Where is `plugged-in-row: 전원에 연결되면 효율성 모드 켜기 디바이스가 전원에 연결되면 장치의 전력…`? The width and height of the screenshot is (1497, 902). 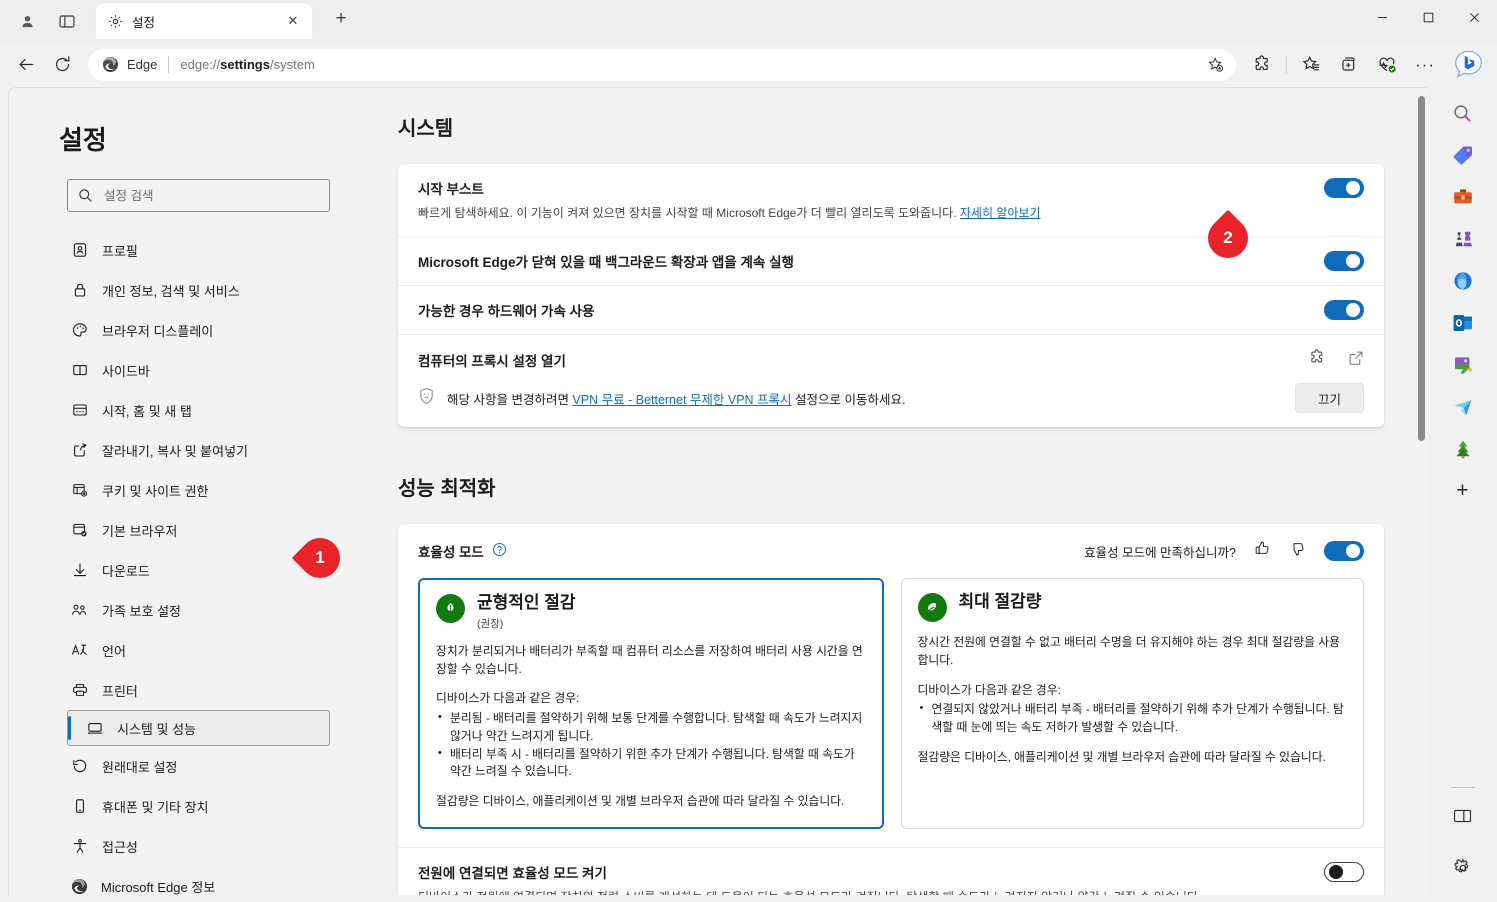
plugged-in-row: 전원에 연결되면 효율성 모드 켜기 디바이스가 전원에 연결되면 장치의 전력… is located at coordinates (891, 870).